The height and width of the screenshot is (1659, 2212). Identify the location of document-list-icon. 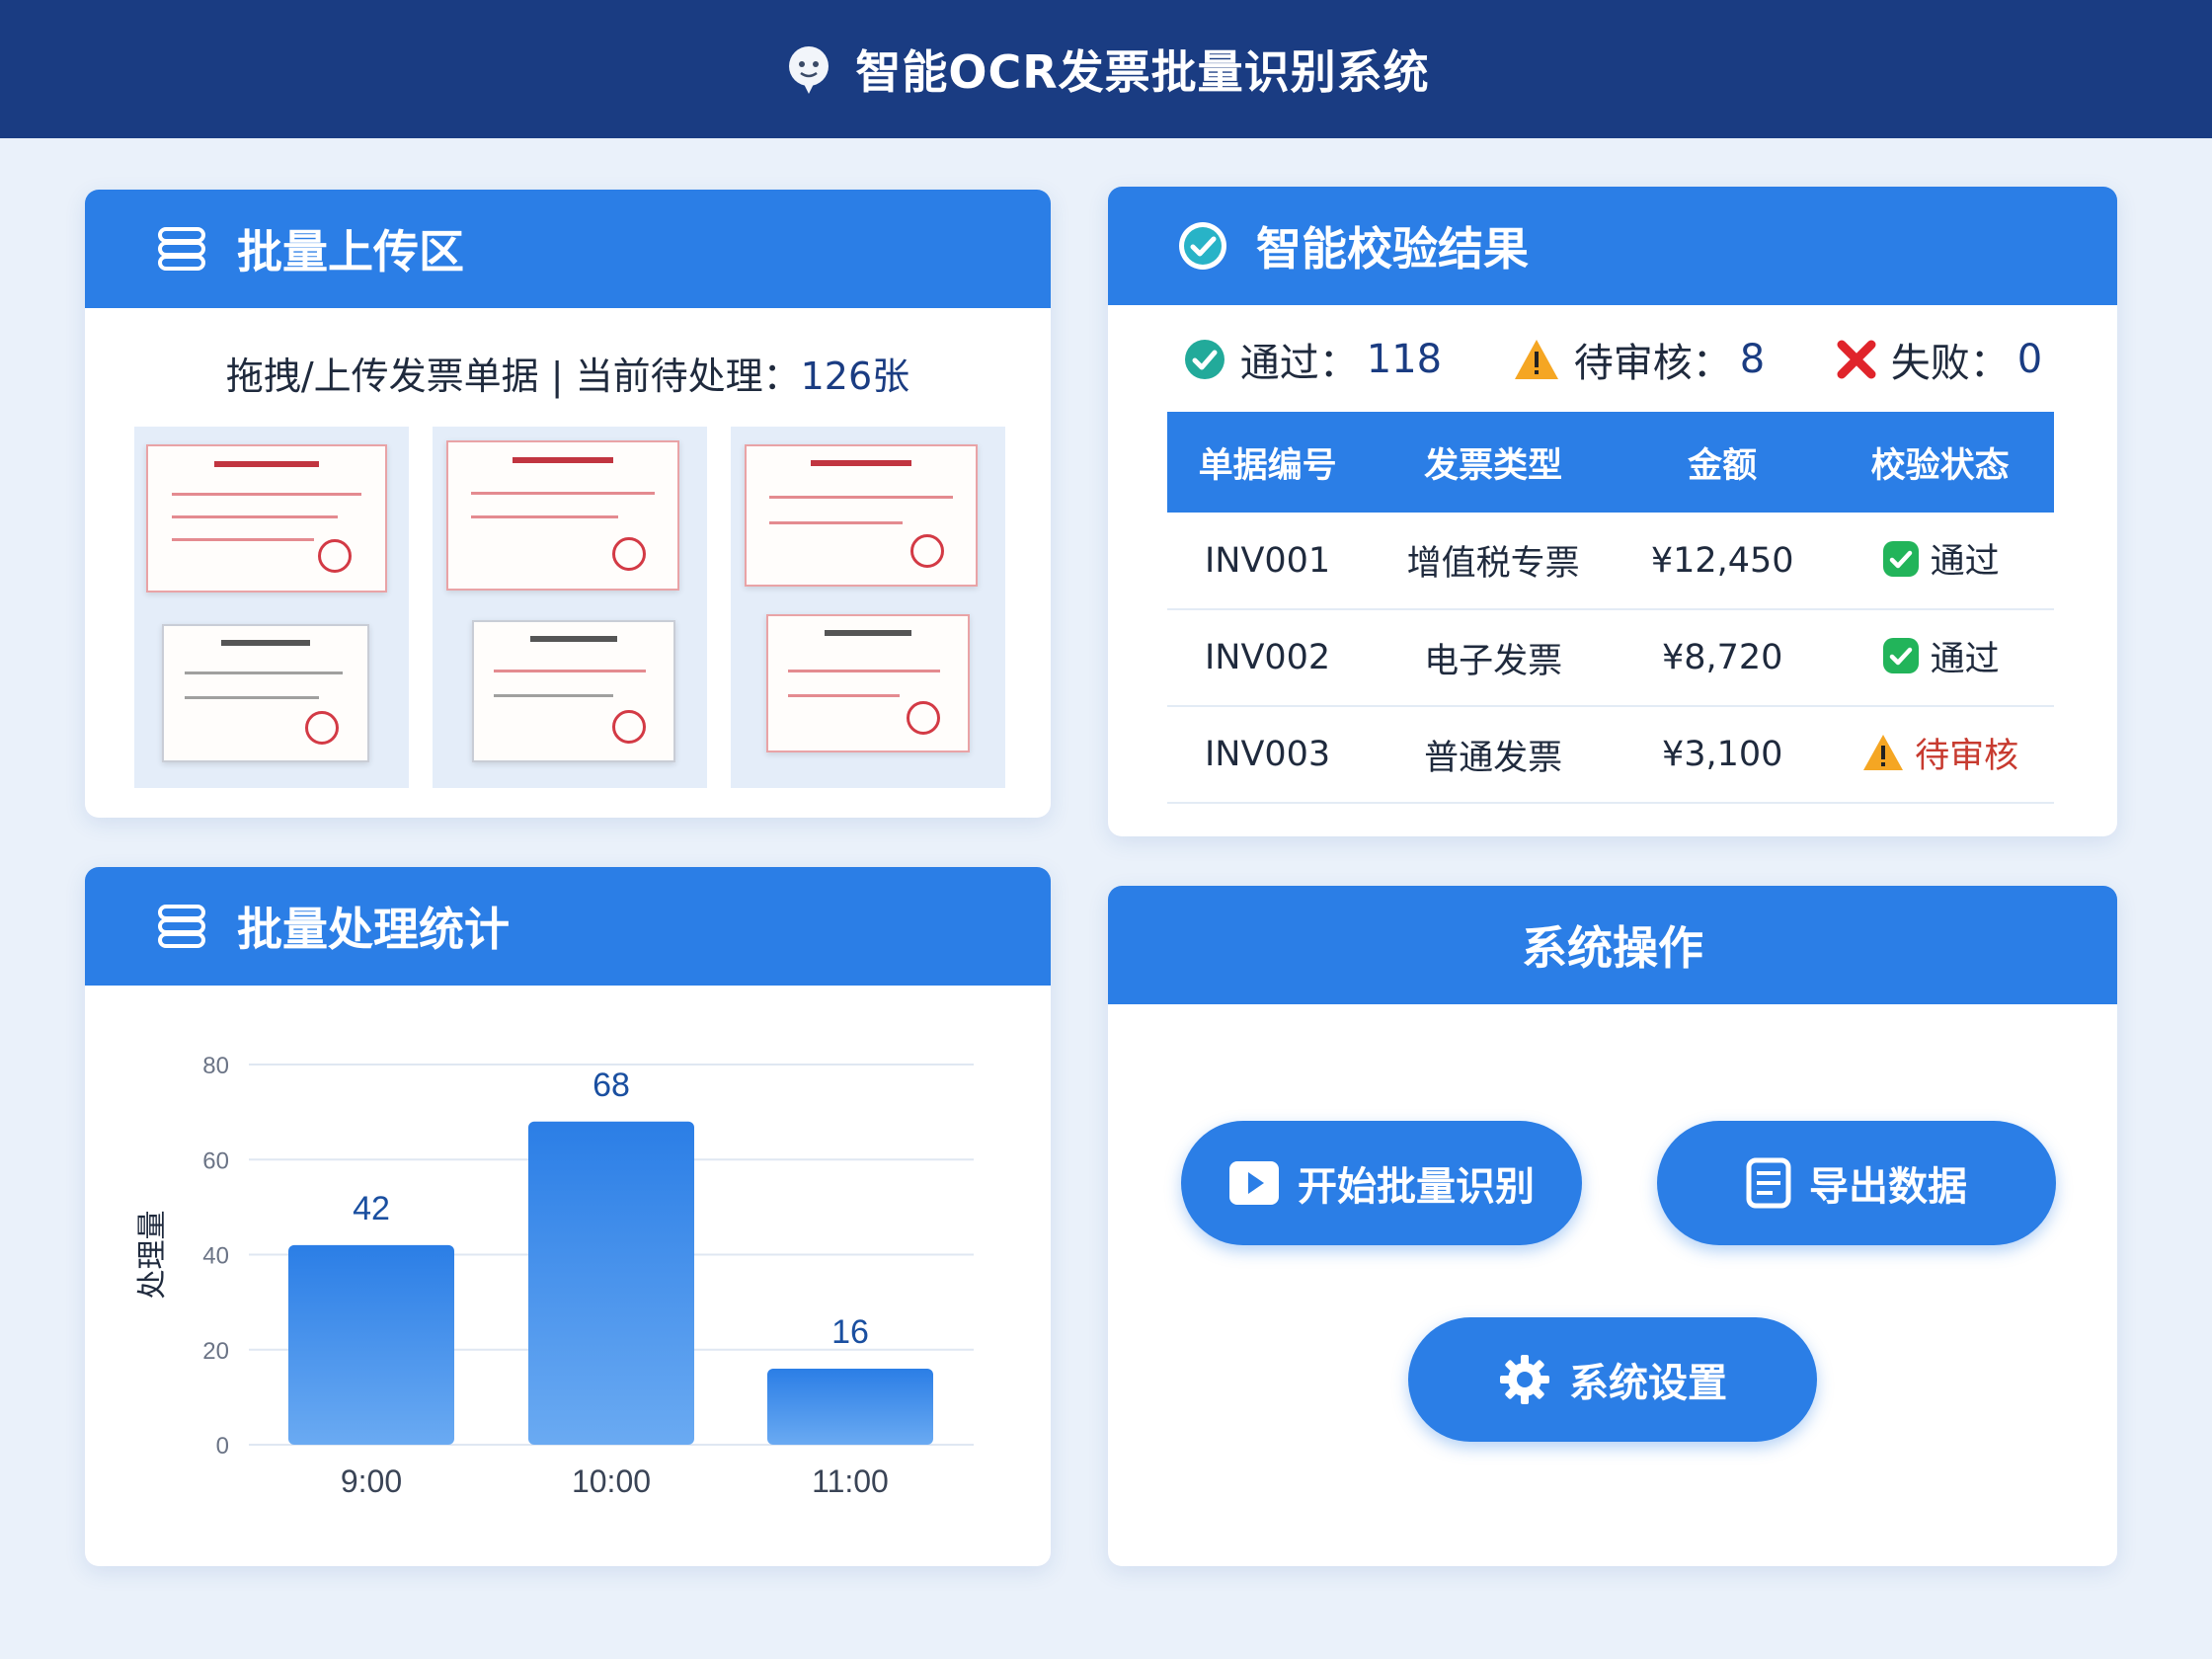
(1769, 1183).